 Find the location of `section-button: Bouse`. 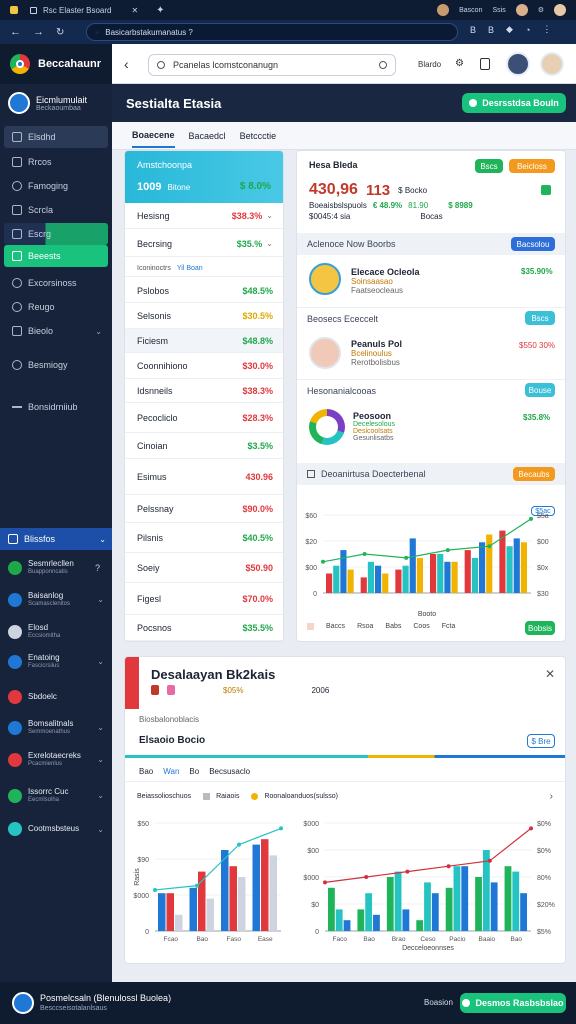

section-button: Bouse is located at coordinates (540, 390).